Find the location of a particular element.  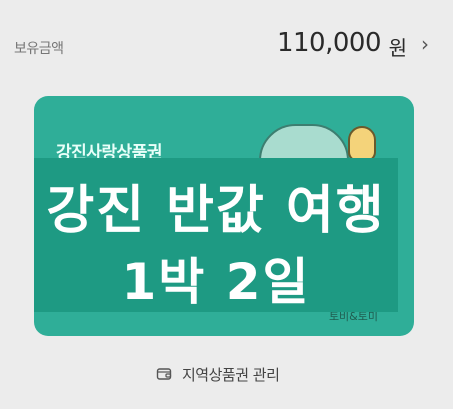

promo-title: 강진 반값 여행 is located at coordinates (216, 211).